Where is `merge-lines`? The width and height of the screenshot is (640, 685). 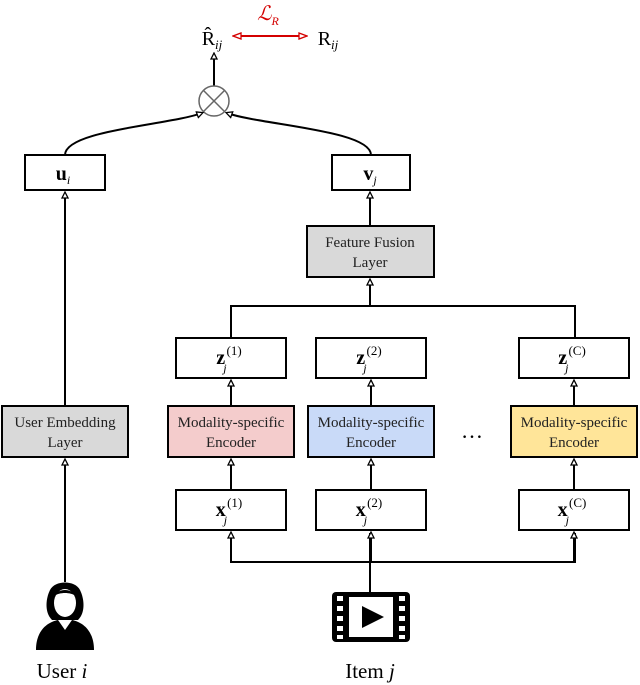 merge-lines is located at coordinates (403, 321).